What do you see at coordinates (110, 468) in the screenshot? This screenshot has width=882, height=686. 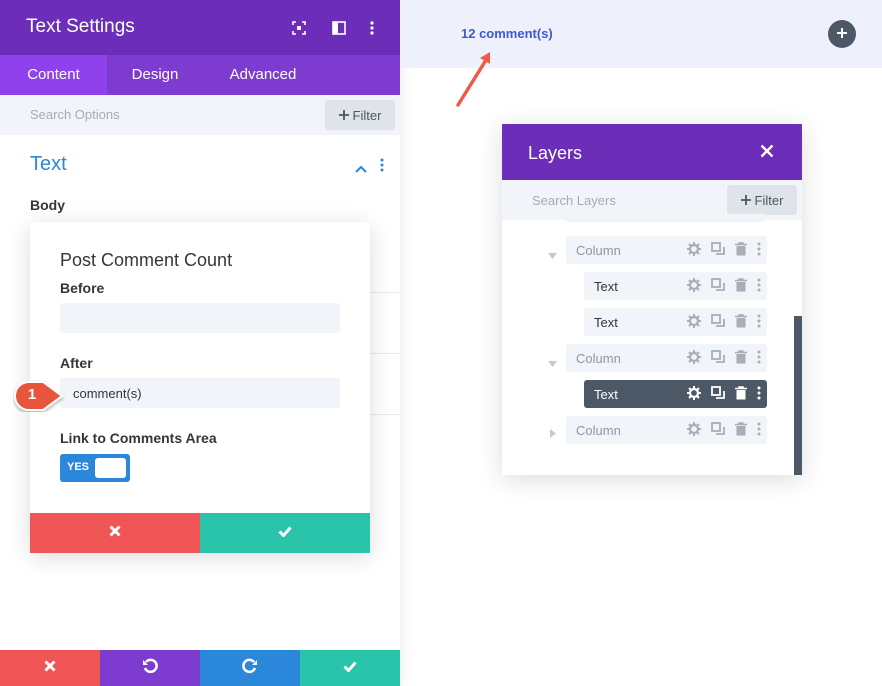 I see `toggle-knob` at bounding box center [110, 468].